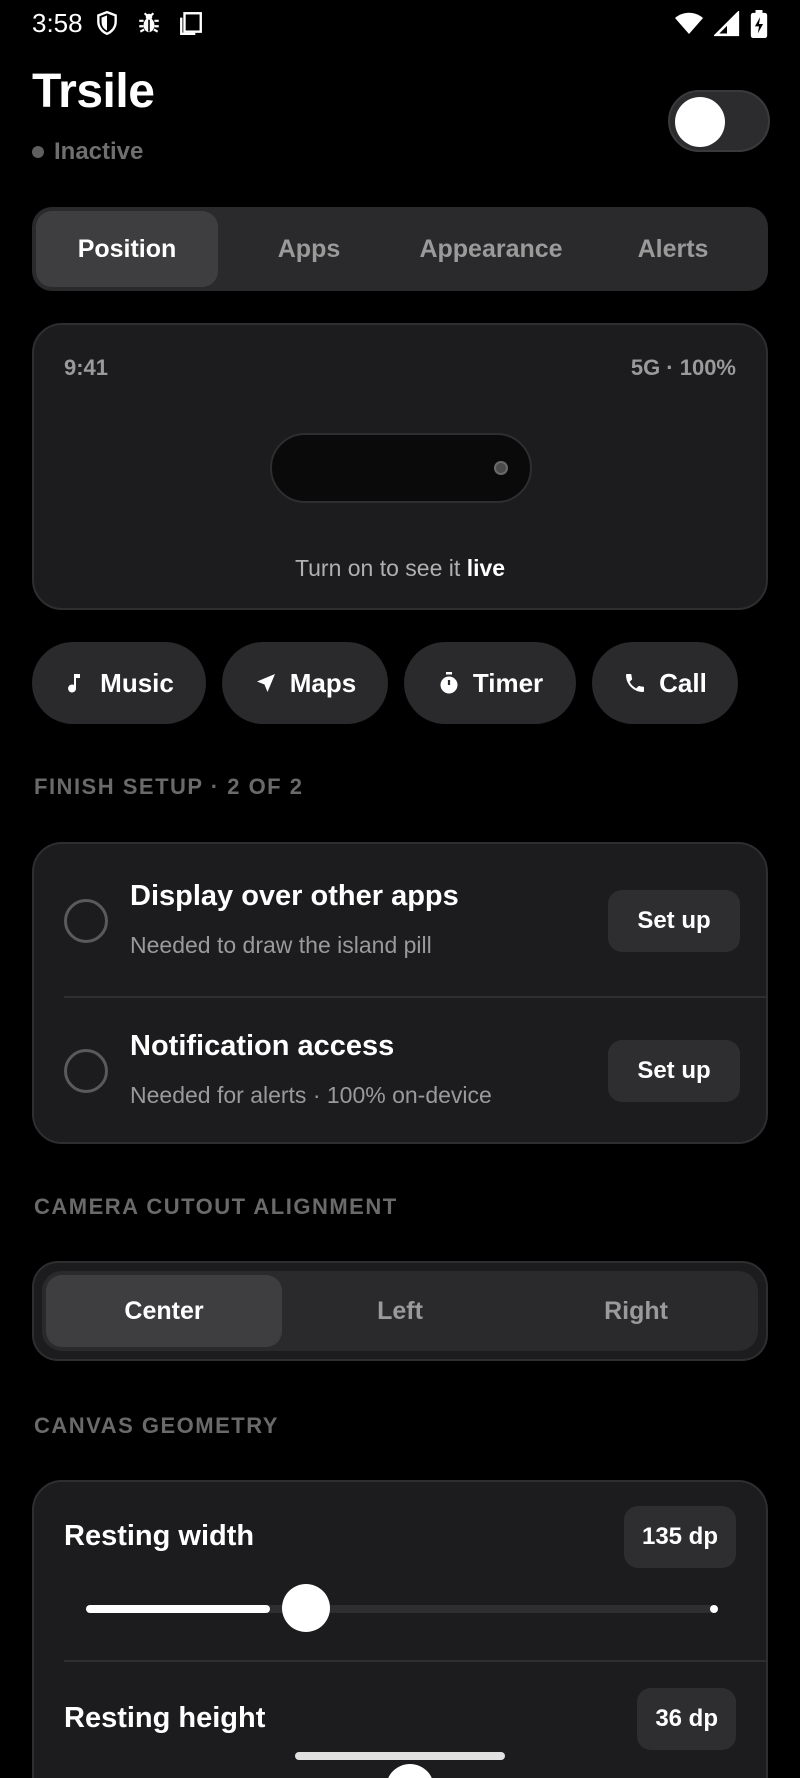 The image size is (800, 1778). Describe the element at coordinates (323, 682) in the screenshot. I see `chip-label: Maps` at that location.